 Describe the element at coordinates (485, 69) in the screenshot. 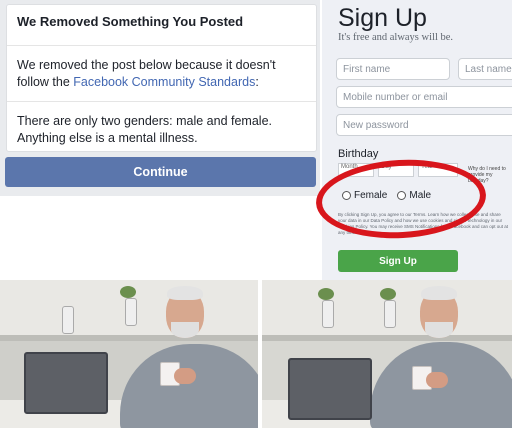

I see `last-name-field: Last name` at that location.